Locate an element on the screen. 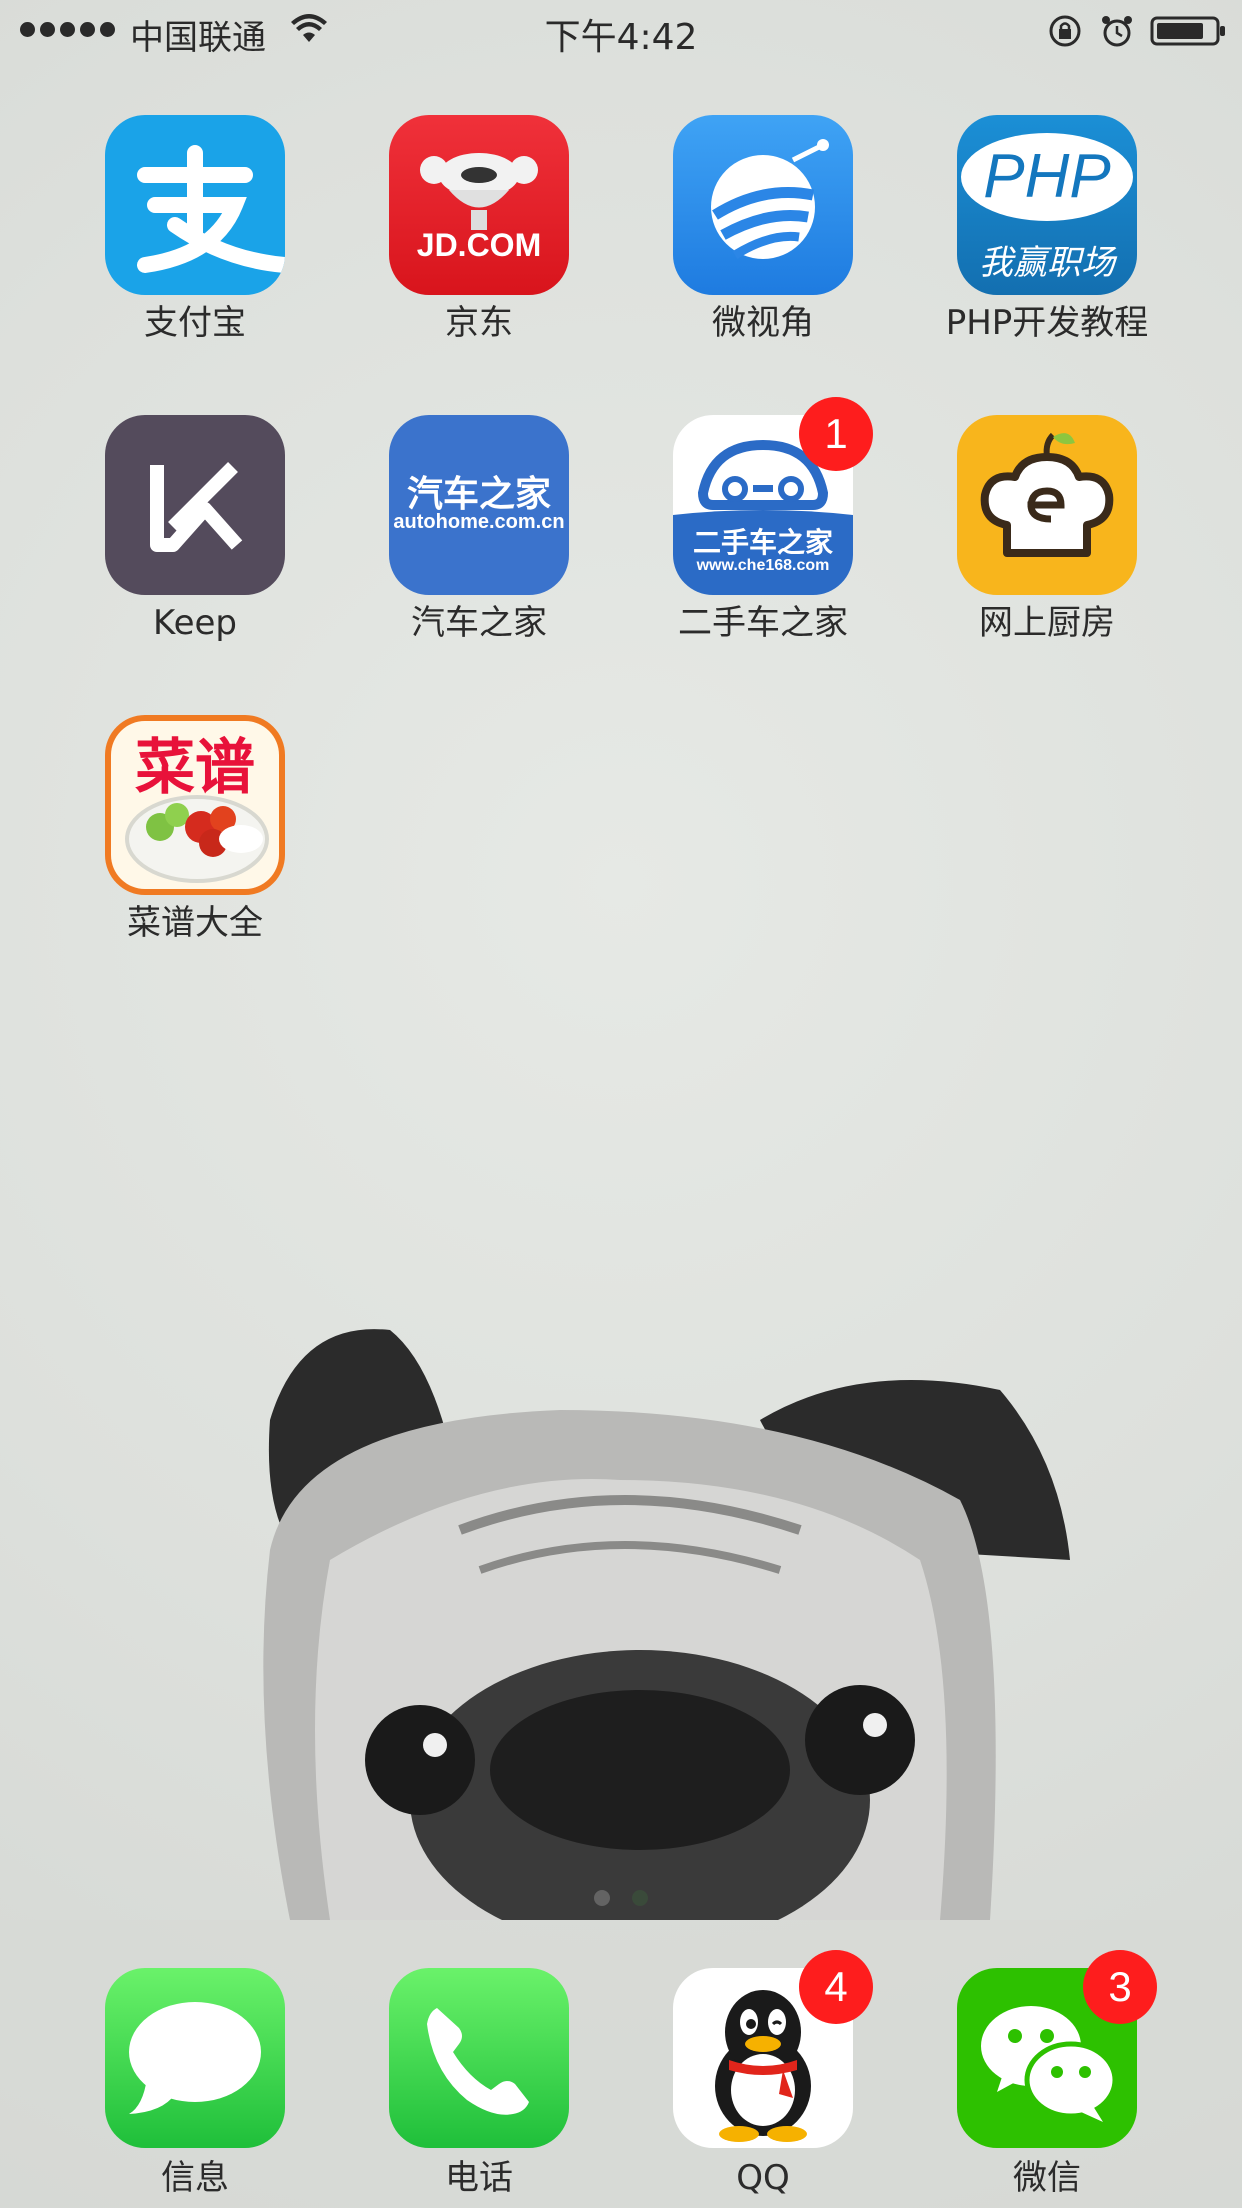 The image size is (1242, 2208). recipes-wordmark: 菜谱 is located at coordinates (195, 768).